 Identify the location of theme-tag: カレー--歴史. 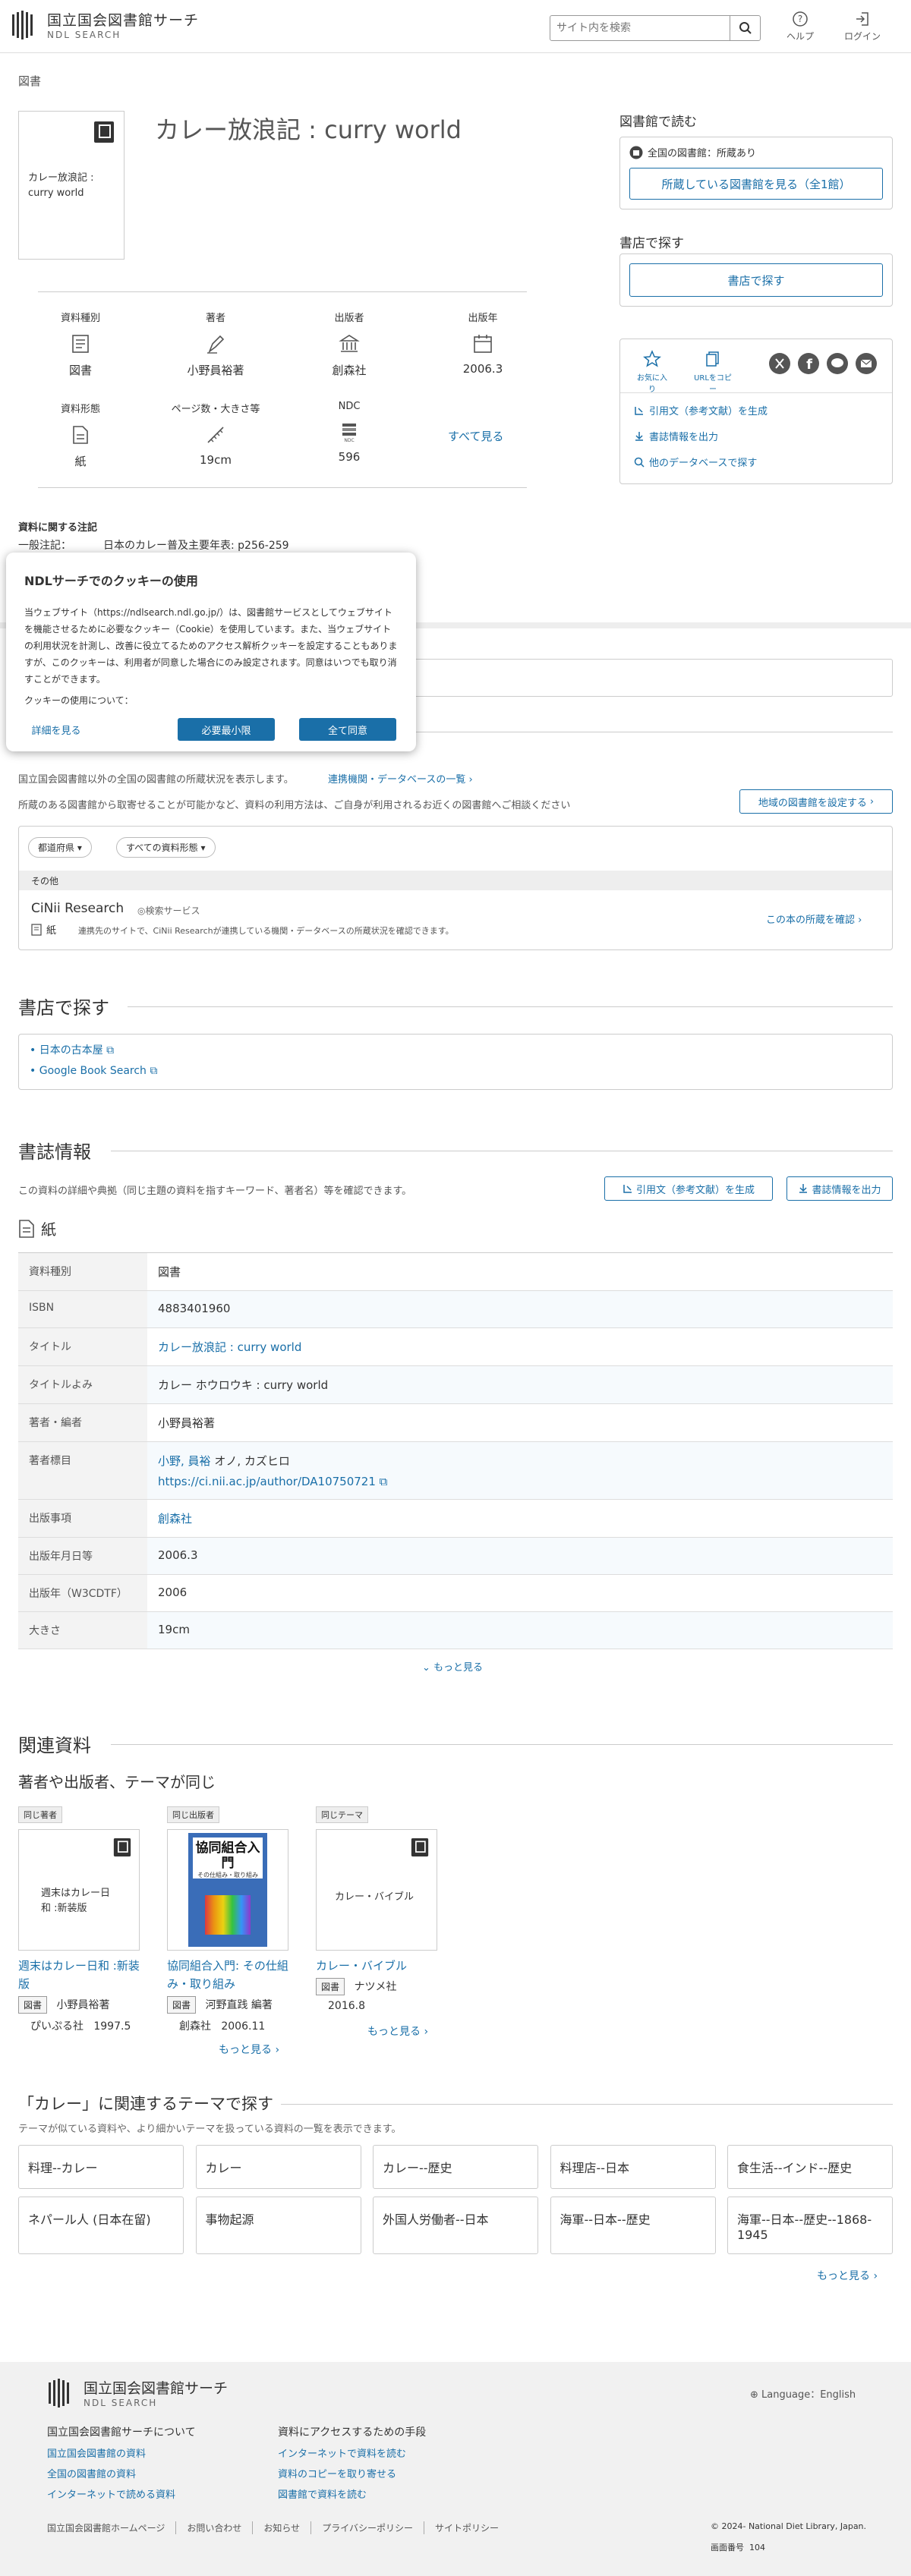
(455, 2167).